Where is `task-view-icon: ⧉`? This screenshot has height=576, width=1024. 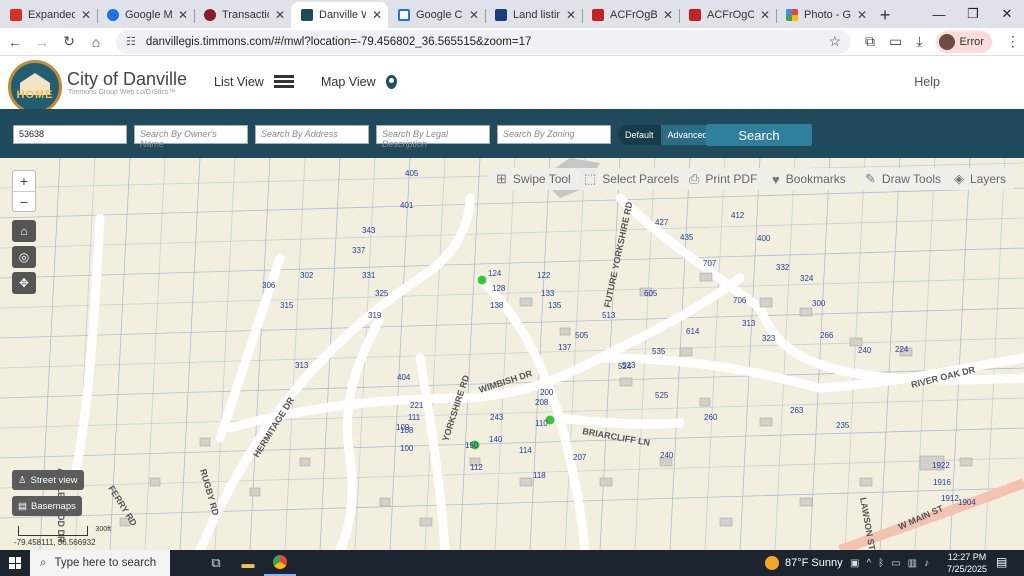
task-view-icon: ⧉ is located at coordinates (216, 563).